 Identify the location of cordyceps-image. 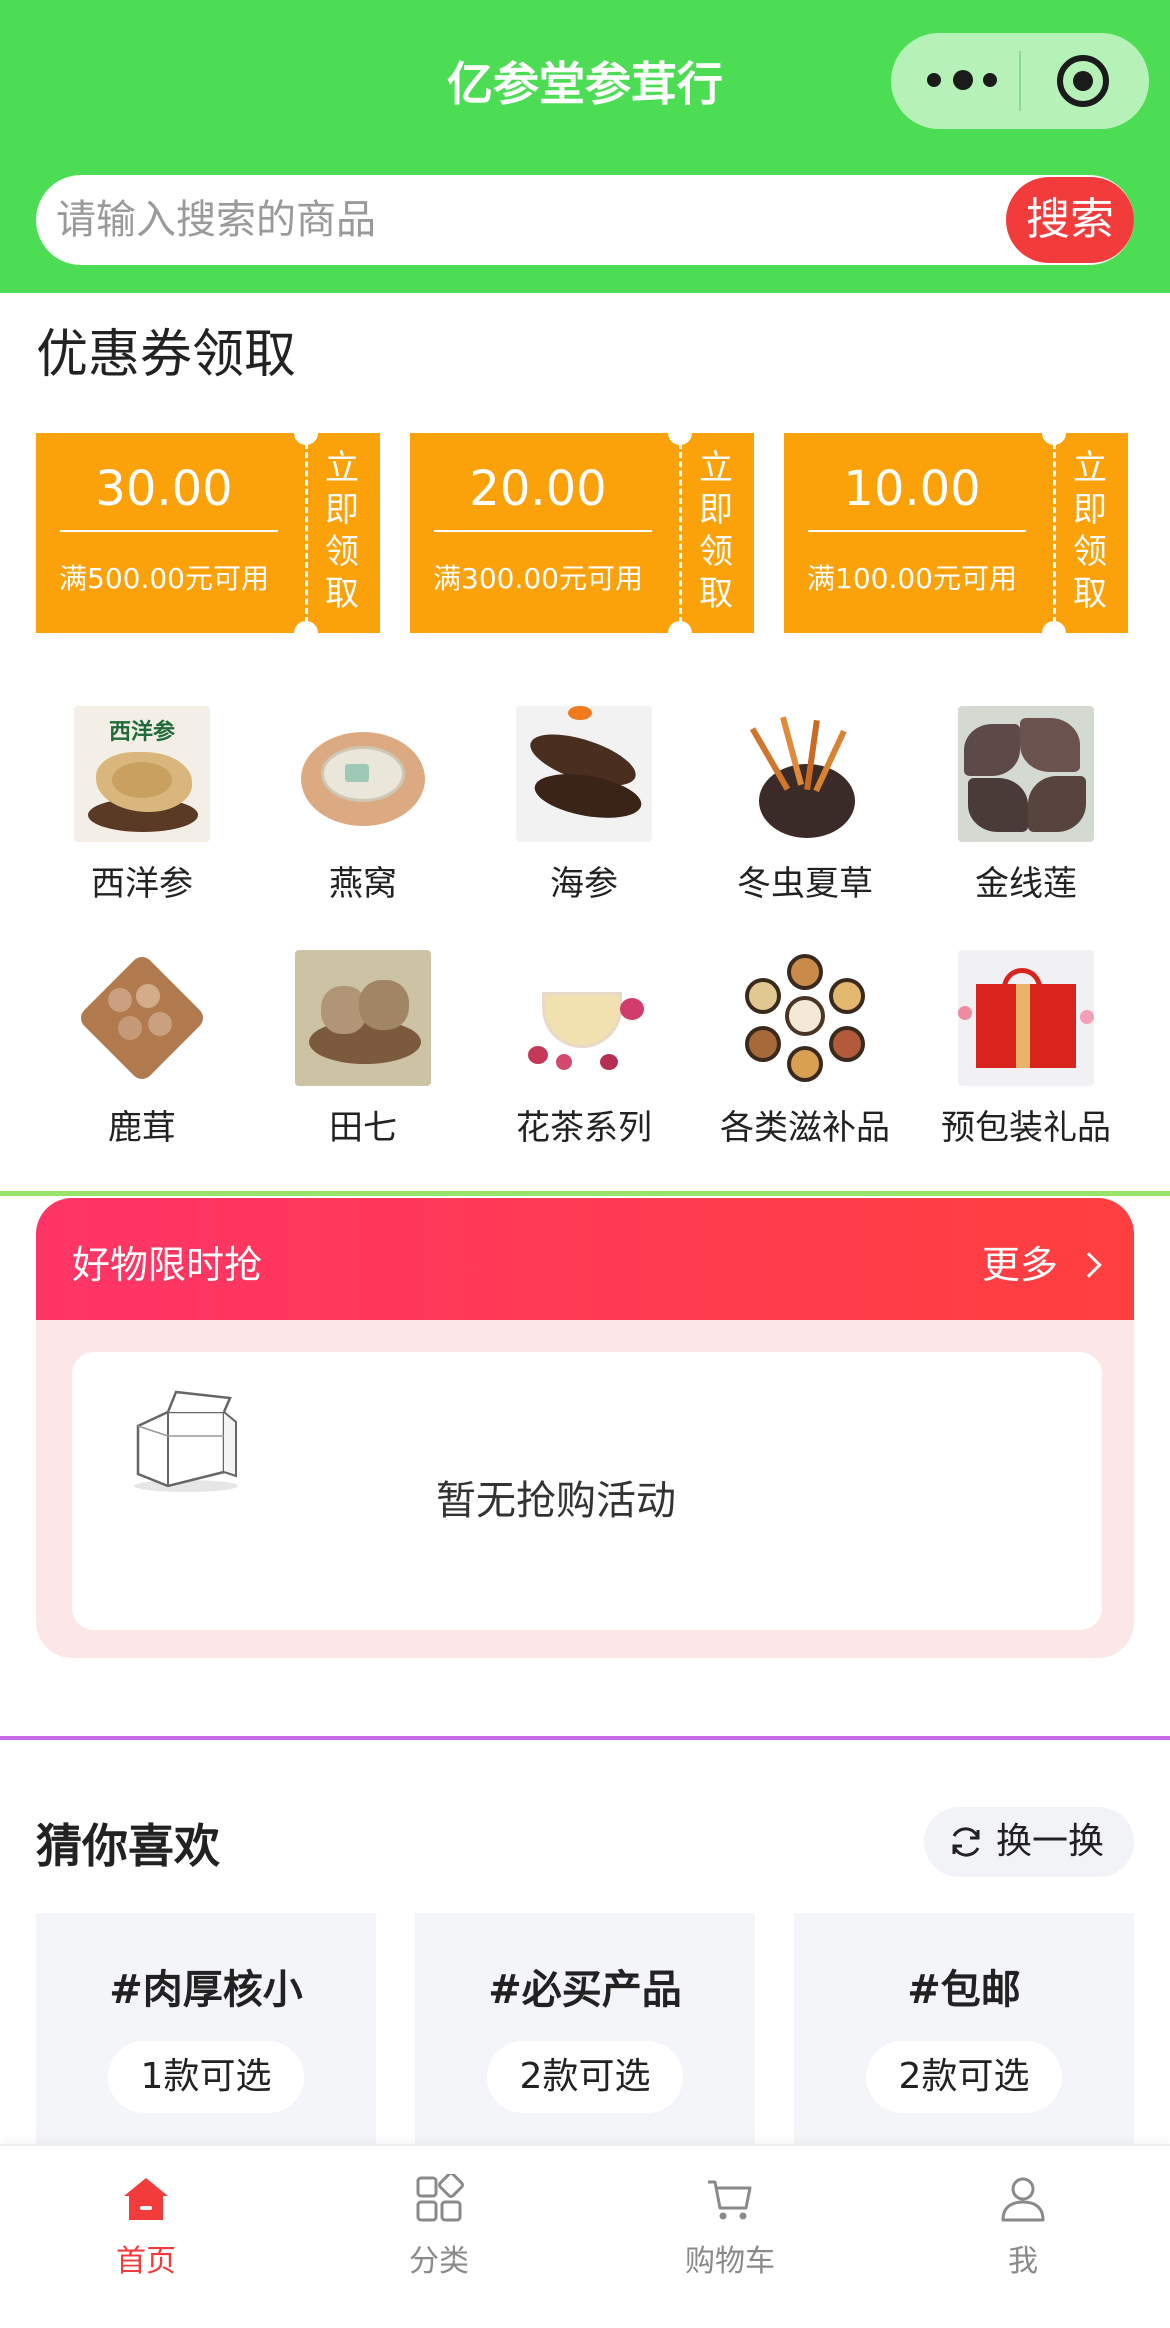
(805, 774).